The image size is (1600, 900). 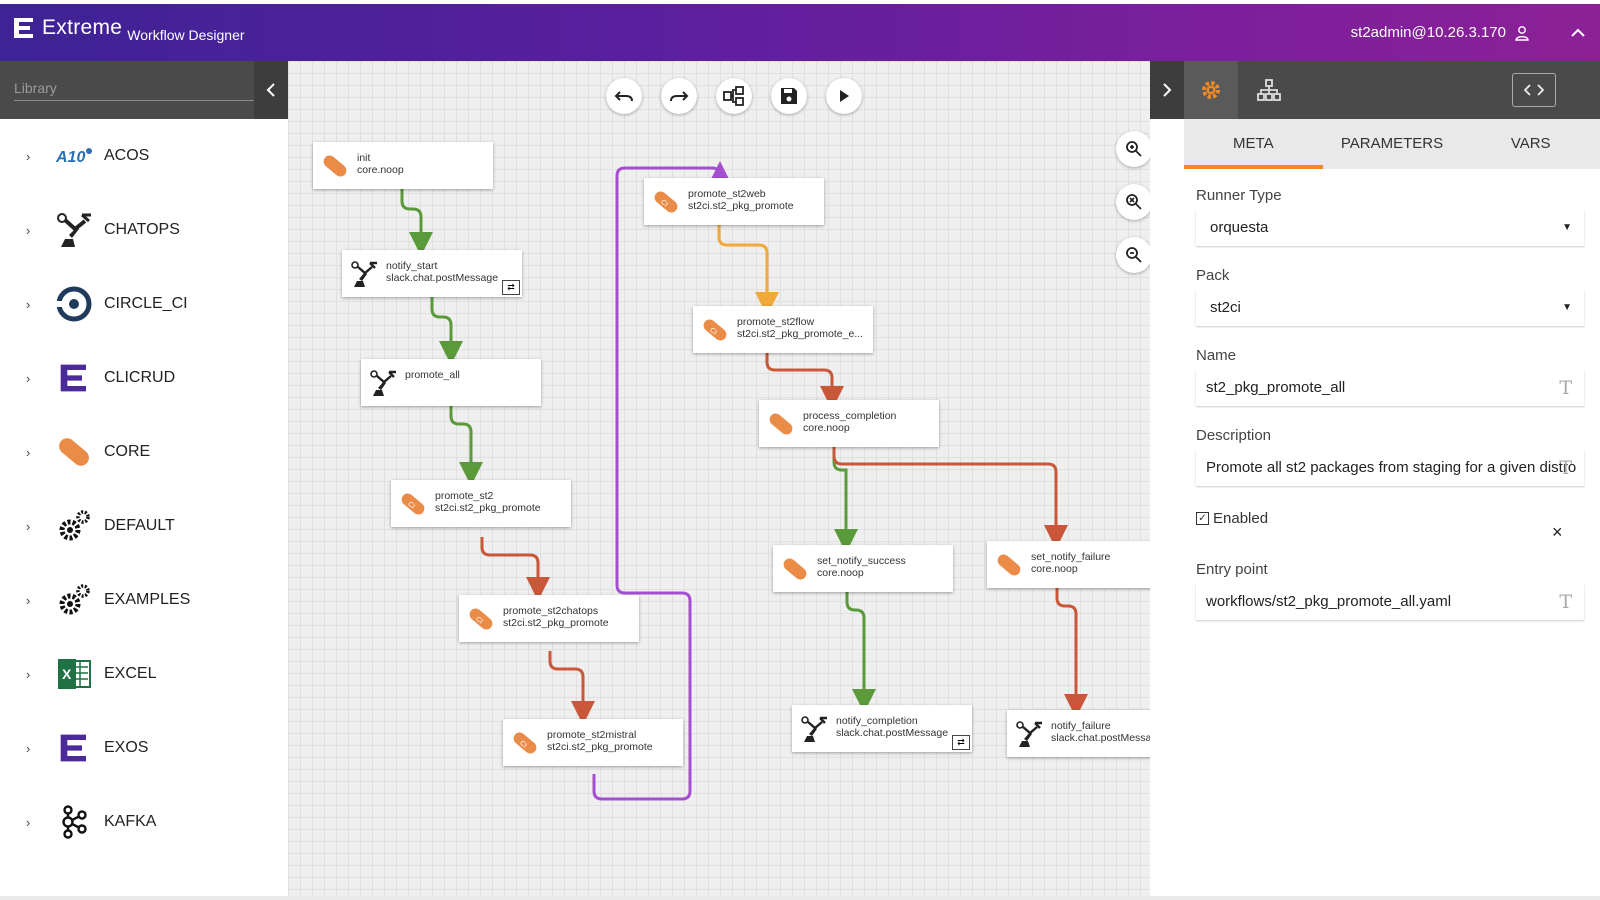 What do you see at coordinates (364, 158) in the screenshot?
I see `task-name: init` at bounding box center [364, 158].